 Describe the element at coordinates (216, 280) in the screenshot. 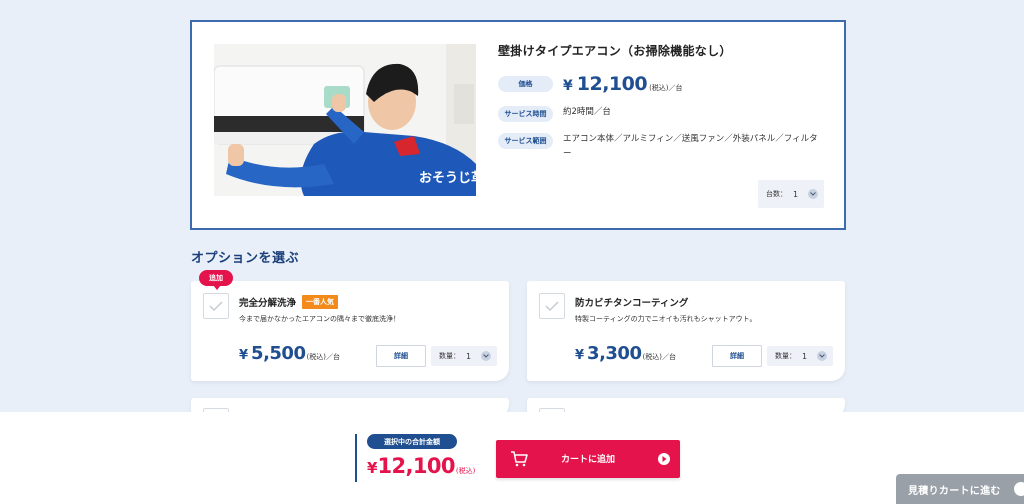

I see `add-tag: 追加` at that location.